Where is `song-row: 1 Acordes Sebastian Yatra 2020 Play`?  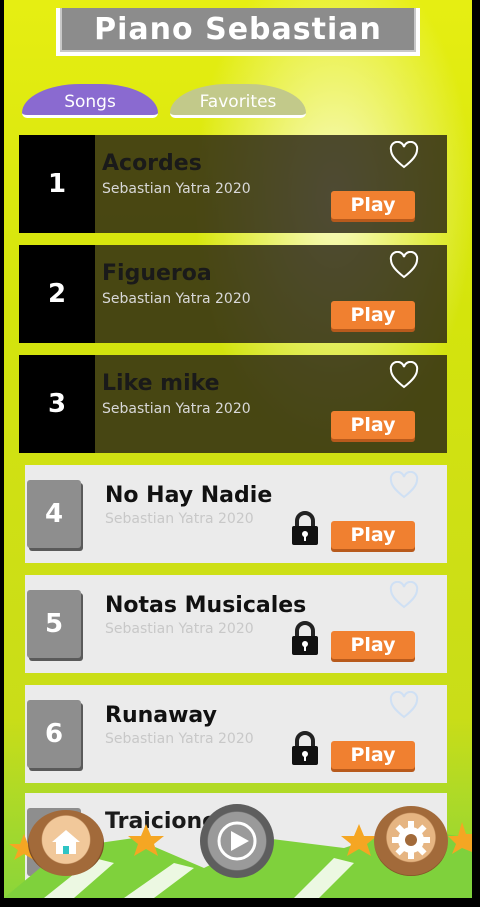 song-row: 1 Acordes Sebastian Yatra 2020 Play is located at coordinates (233, 184).